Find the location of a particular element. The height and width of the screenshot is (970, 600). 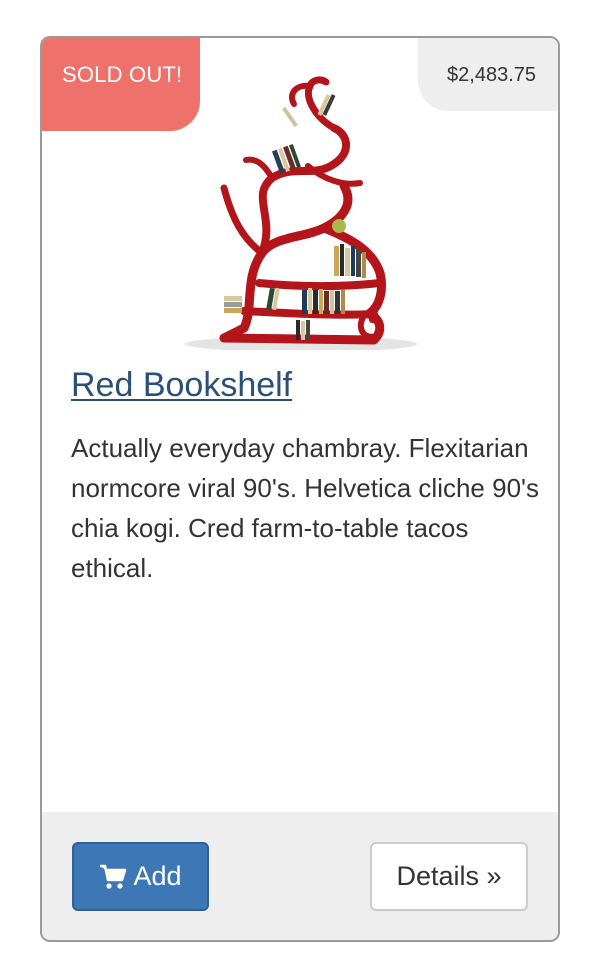

price-badge: $2,483.75 is located at coordinates (488, 74).